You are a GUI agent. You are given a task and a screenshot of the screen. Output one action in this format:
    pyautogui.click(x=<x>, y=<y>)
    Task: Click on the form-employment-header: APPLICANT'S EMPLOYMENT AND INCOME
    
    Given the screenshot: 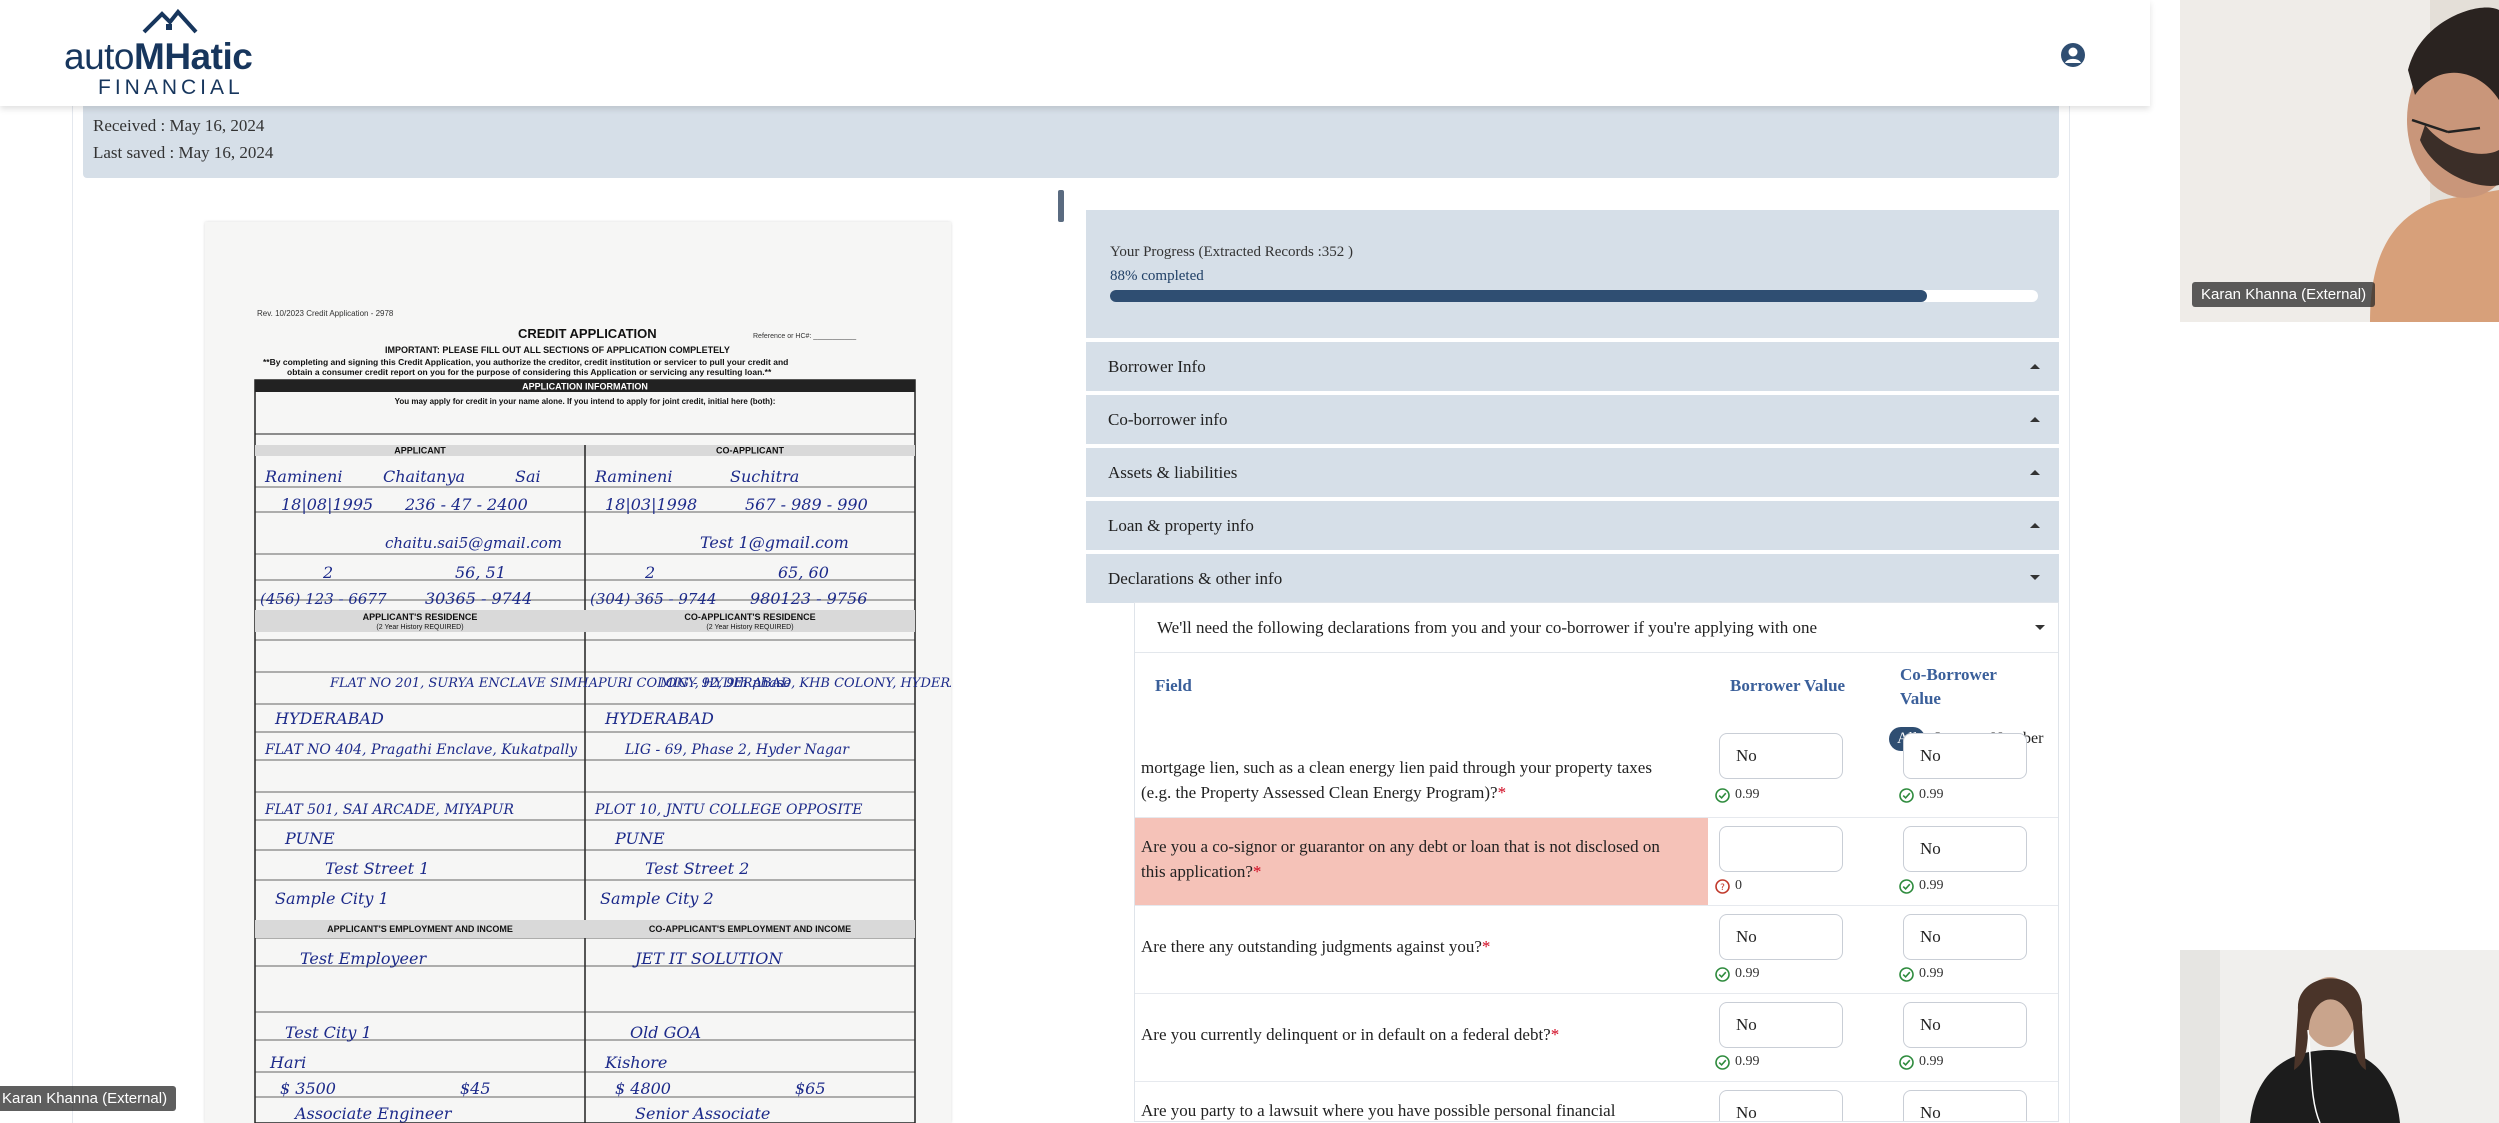 What is the action you would take?
    pyautogui.click(x=420, y=929)
    